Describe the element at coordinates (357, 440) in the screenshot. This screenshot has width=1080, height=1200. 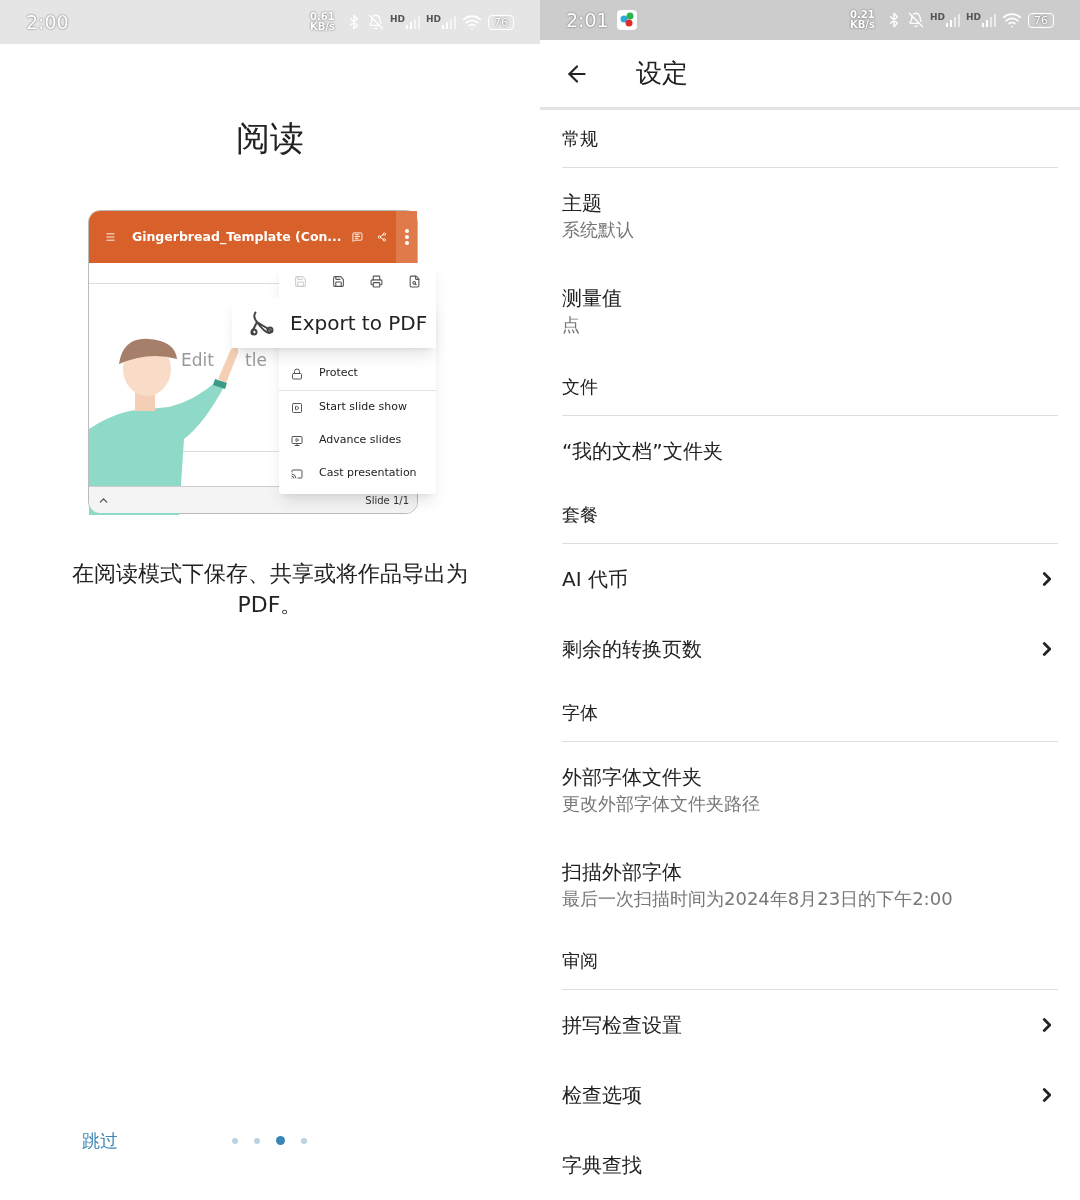
I see `menu-item: Advance slides` at that location.